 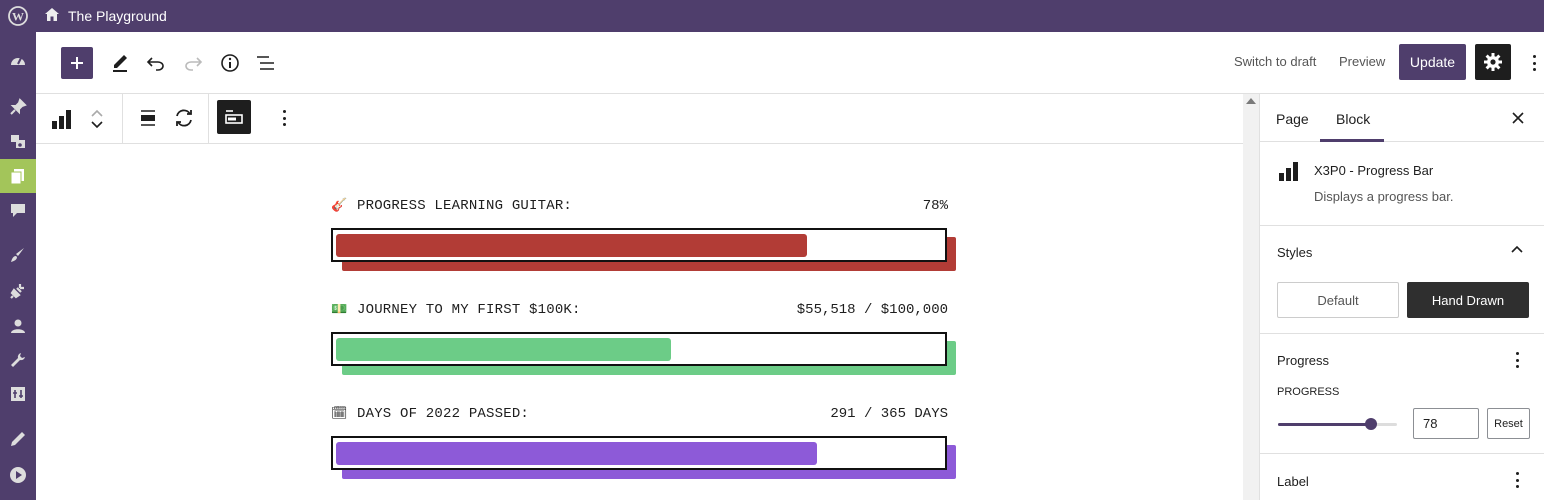 I want to click on gear-icon, so click(x=1493, y=62).